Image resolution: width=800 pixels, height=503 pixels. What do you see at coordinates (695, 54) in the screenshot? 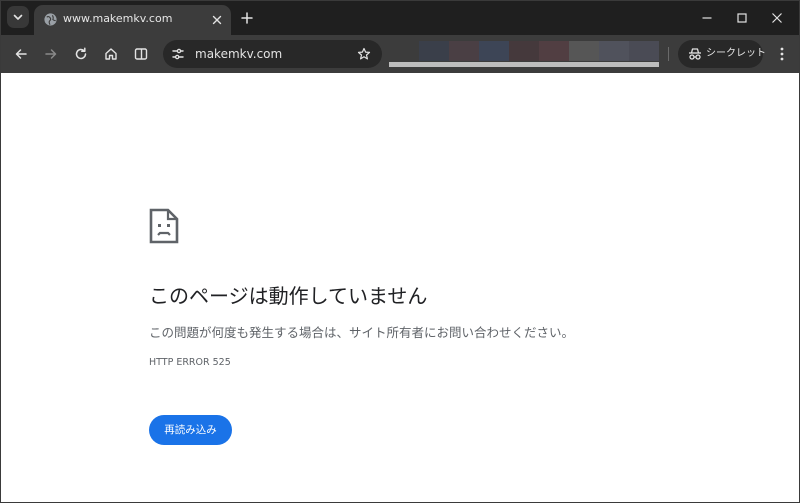
I see `incognito-icon` at bounding box center [695, 54].